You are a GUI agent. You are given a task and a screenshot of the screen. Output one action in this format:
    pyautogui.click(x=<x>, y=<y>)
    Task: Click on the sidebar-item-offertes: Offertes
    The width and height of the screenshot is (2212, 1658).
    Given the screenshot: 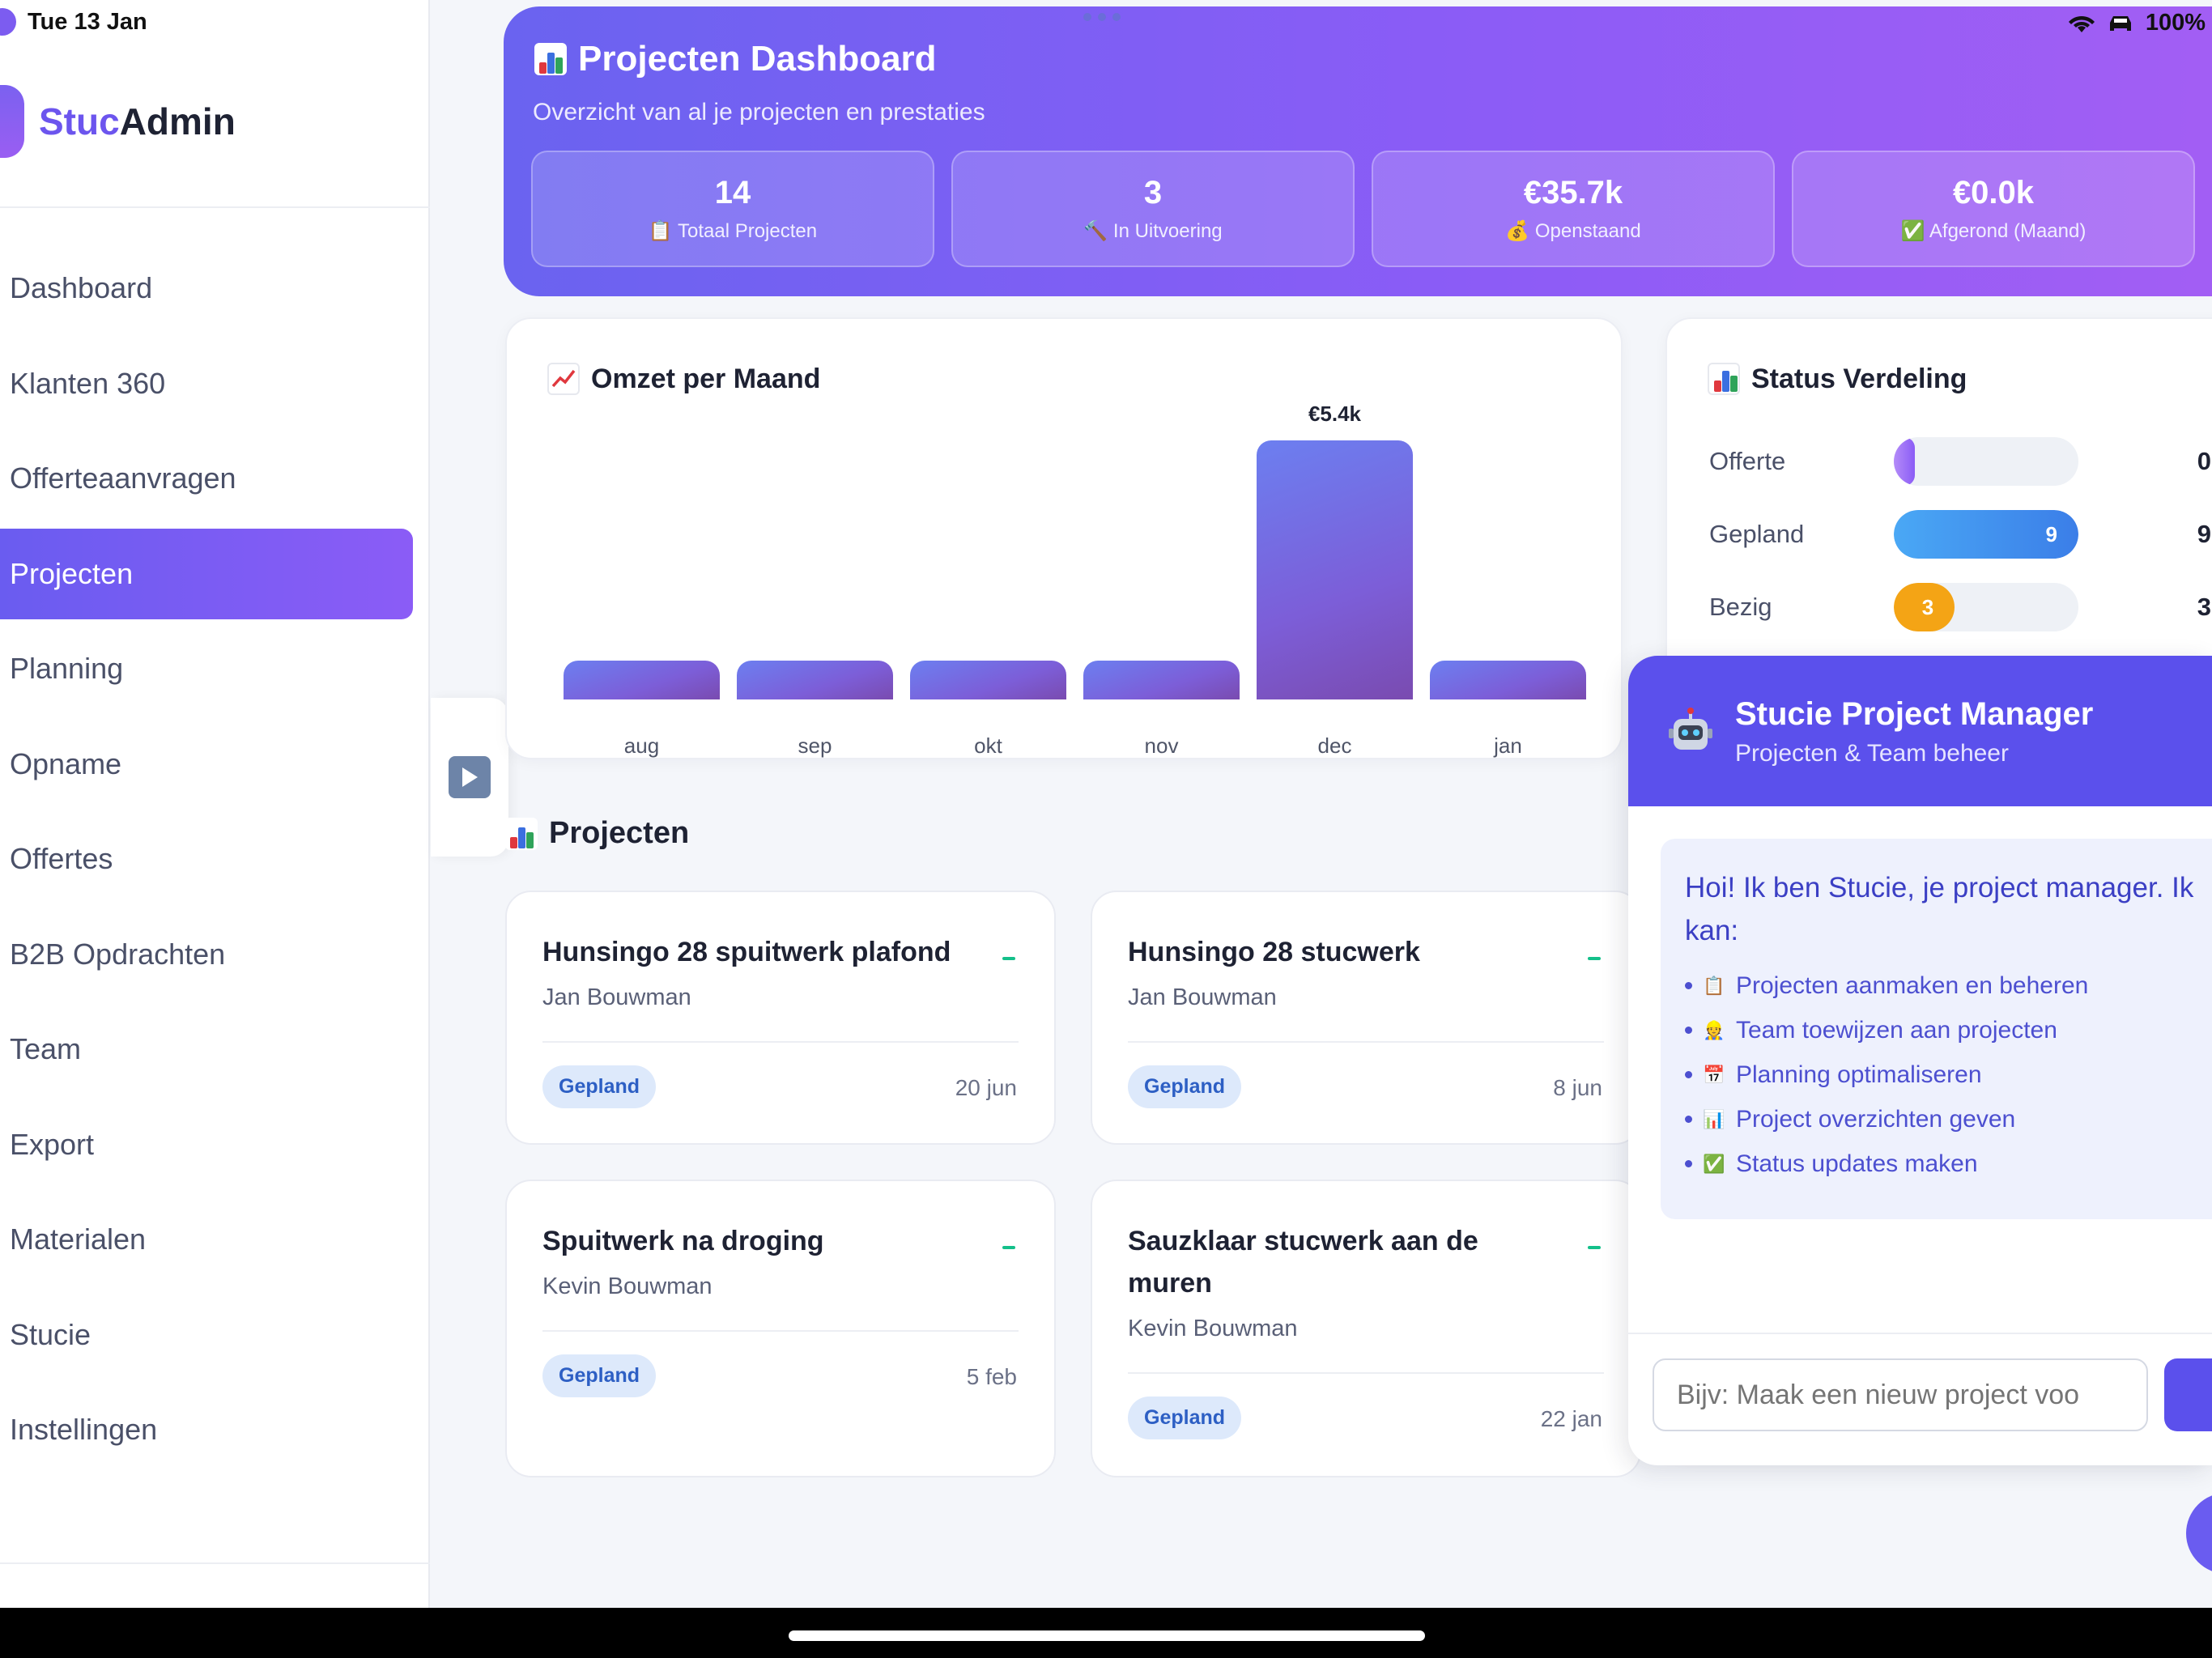 What is the action you would take?
    pyautogui.click(x=207, y=859)
    